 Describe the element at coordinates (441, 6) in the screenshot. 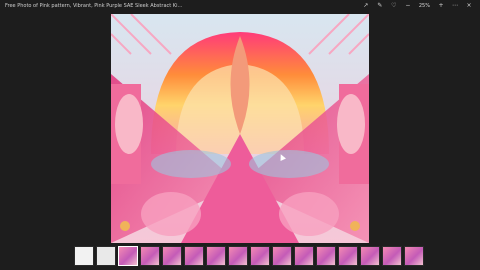

I see `zoom-in-icon: +` at that location.